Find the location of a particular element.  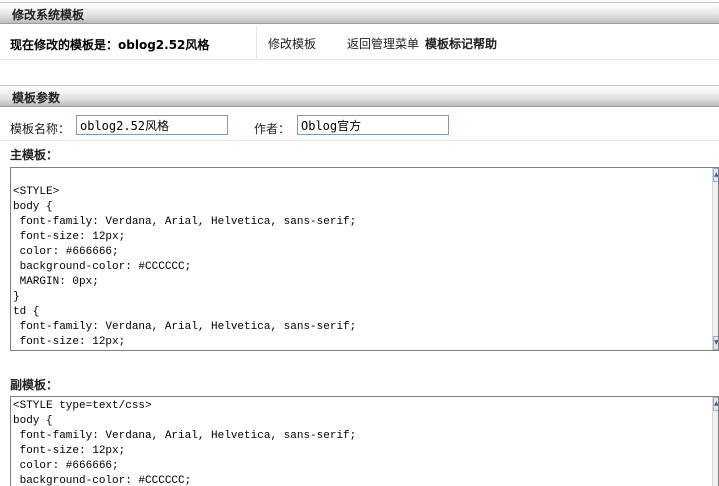

template-params-row: 模板名称： 作者： is located at coordinates (359, 126).